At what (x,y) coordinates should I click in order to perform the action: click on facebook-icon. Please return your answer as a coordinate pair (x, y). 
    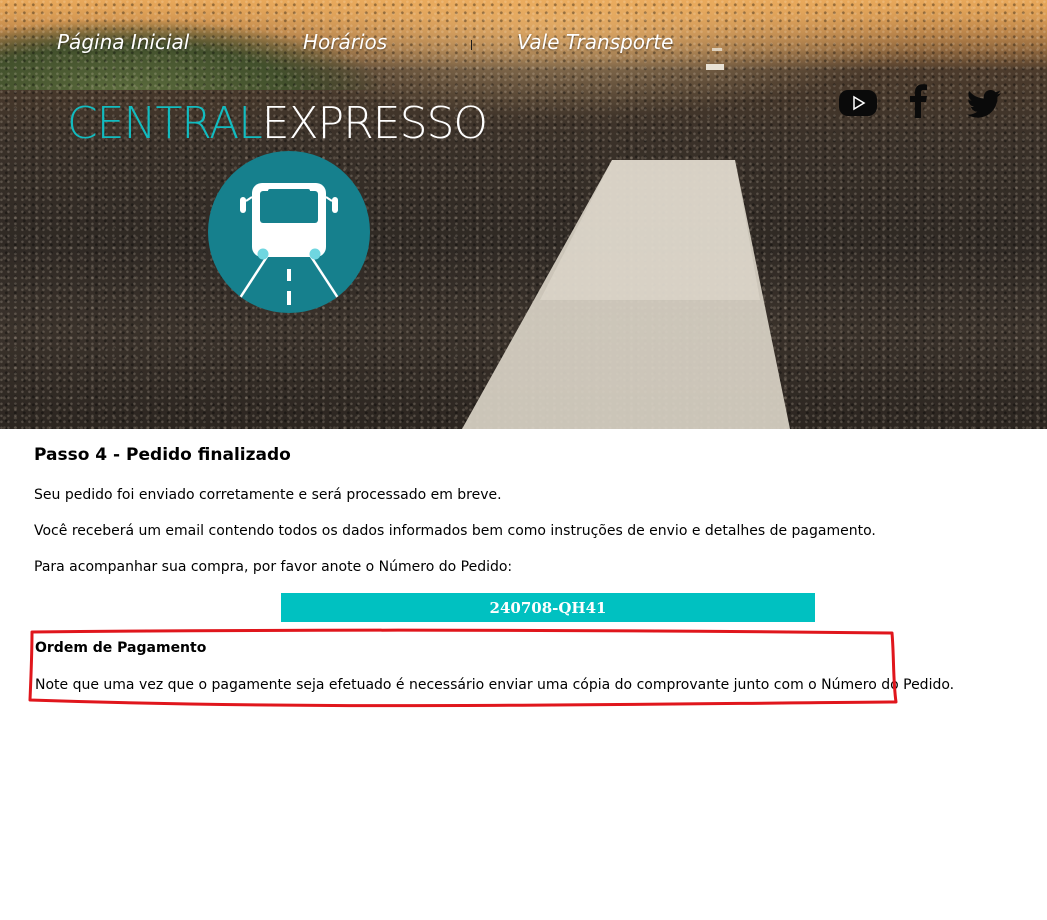
    Looking at the image, I should click on (919, 103).